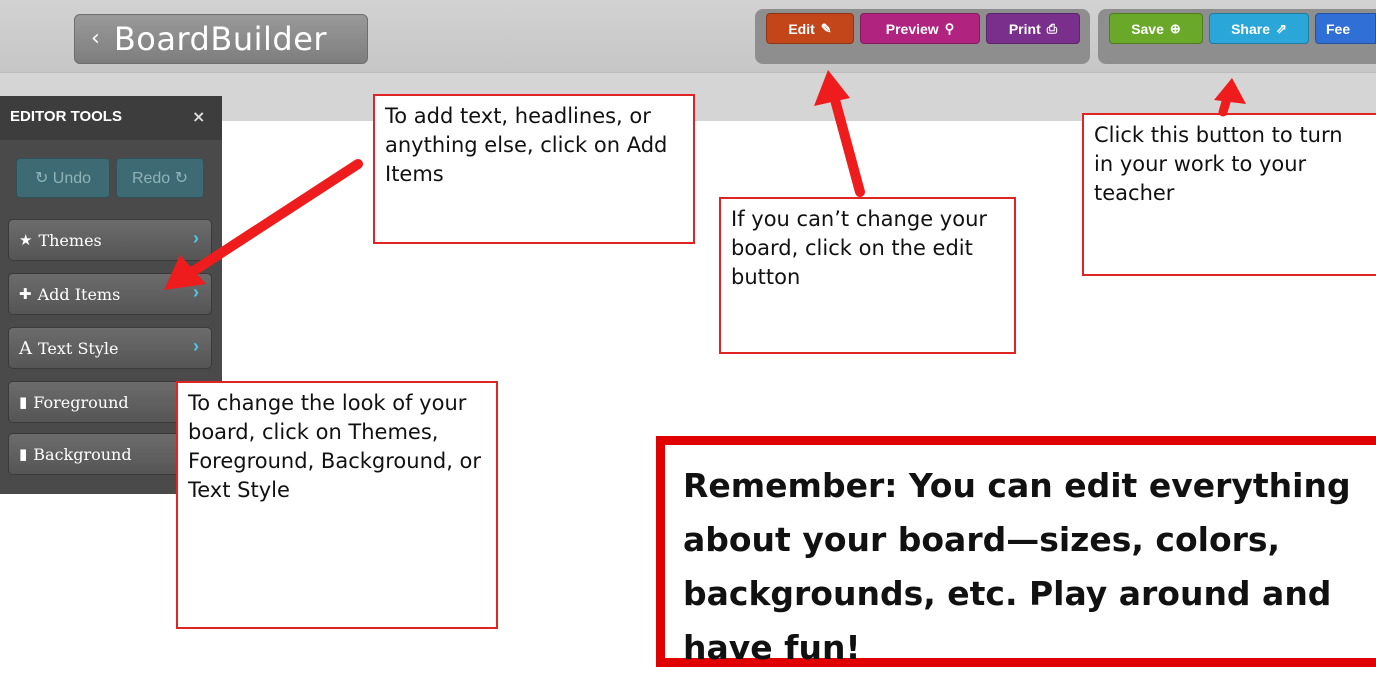 The image size is (1376, 675). What do you see at coordinates (839, 133) in the screenshot?
I see `arrow-to-edit-button` at bounding box center [839, 133].